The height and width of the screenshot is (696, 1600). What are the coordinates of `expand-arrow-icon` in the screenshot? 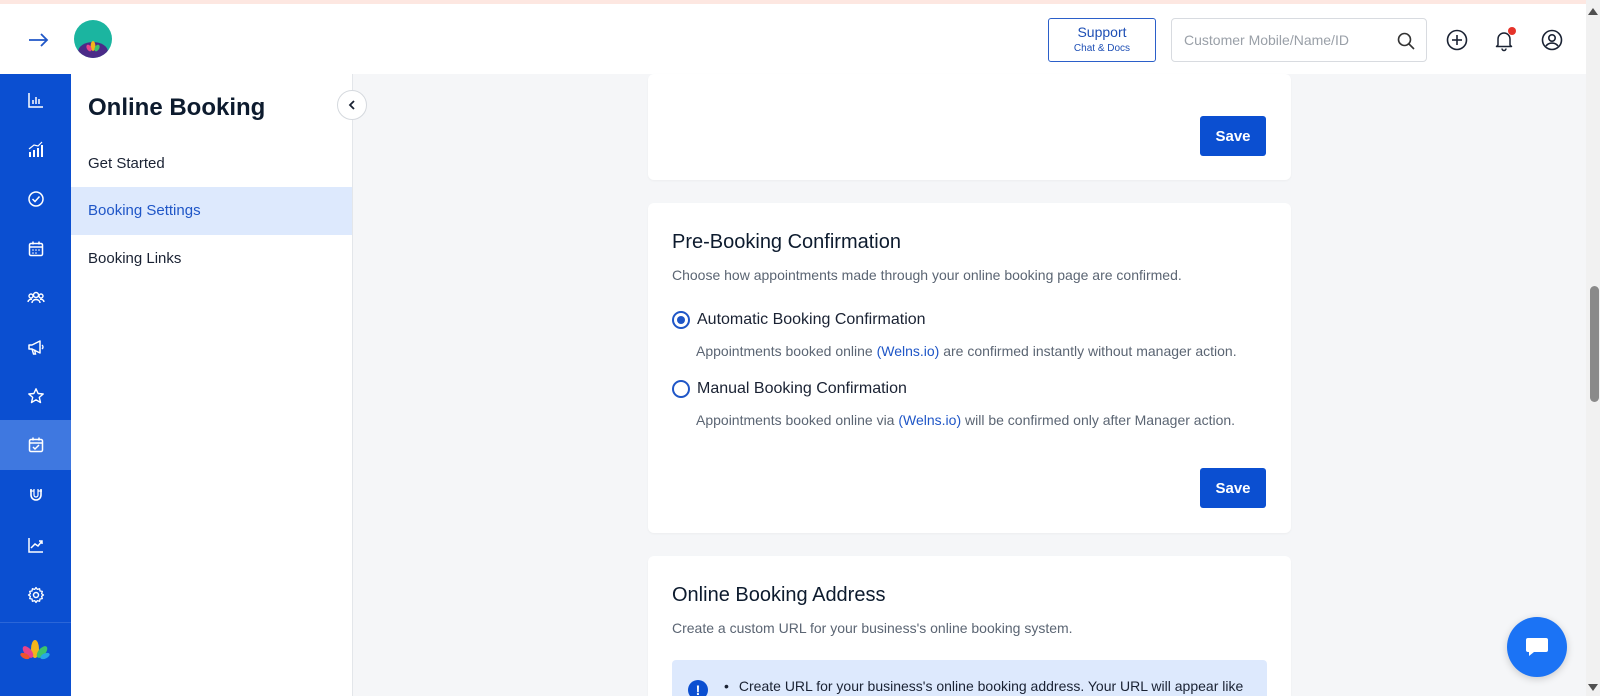 It's located at (39, 40).